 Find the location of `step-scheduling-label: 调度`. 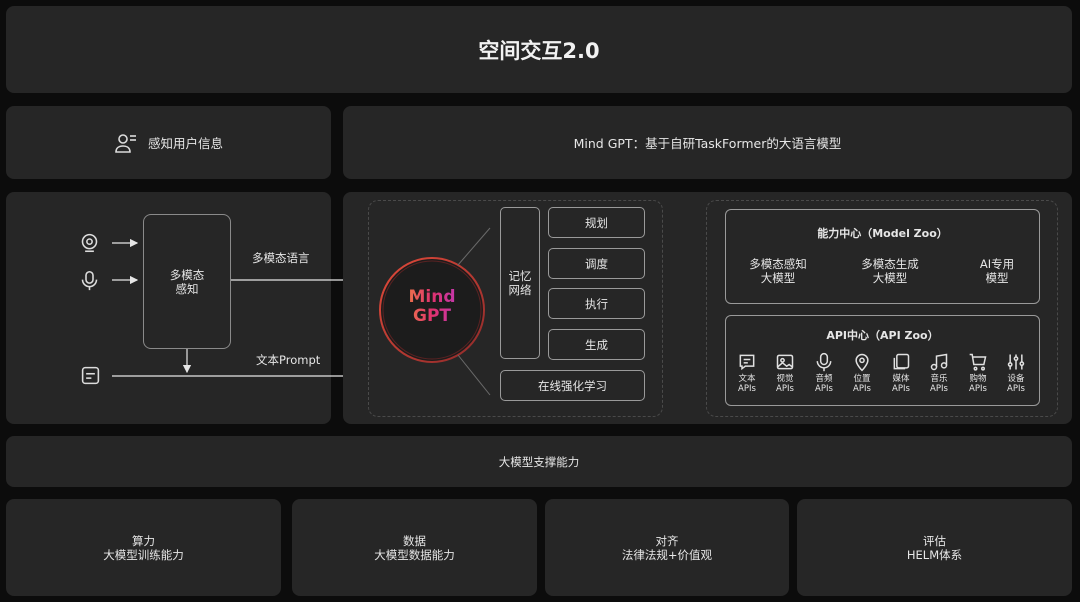

step-scheduling-label: 调度 is located at coordinates (596, 263).